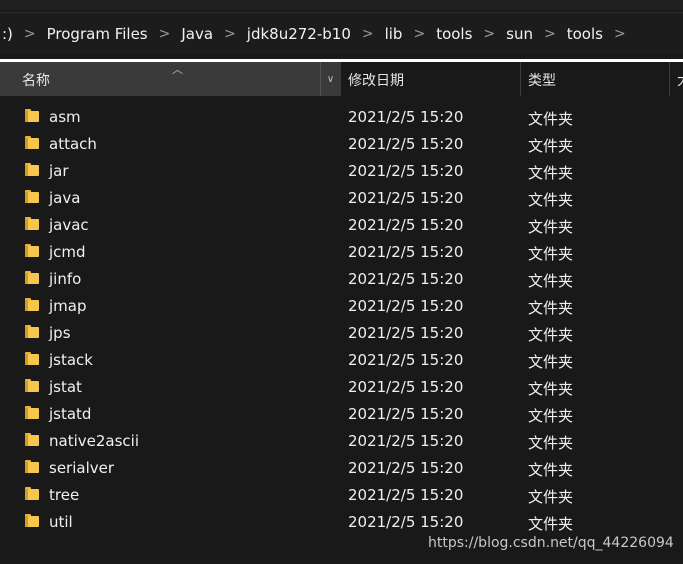 This screenshot has width=683, height=564. I want to click on file-name: jmap, so click(68, 306).